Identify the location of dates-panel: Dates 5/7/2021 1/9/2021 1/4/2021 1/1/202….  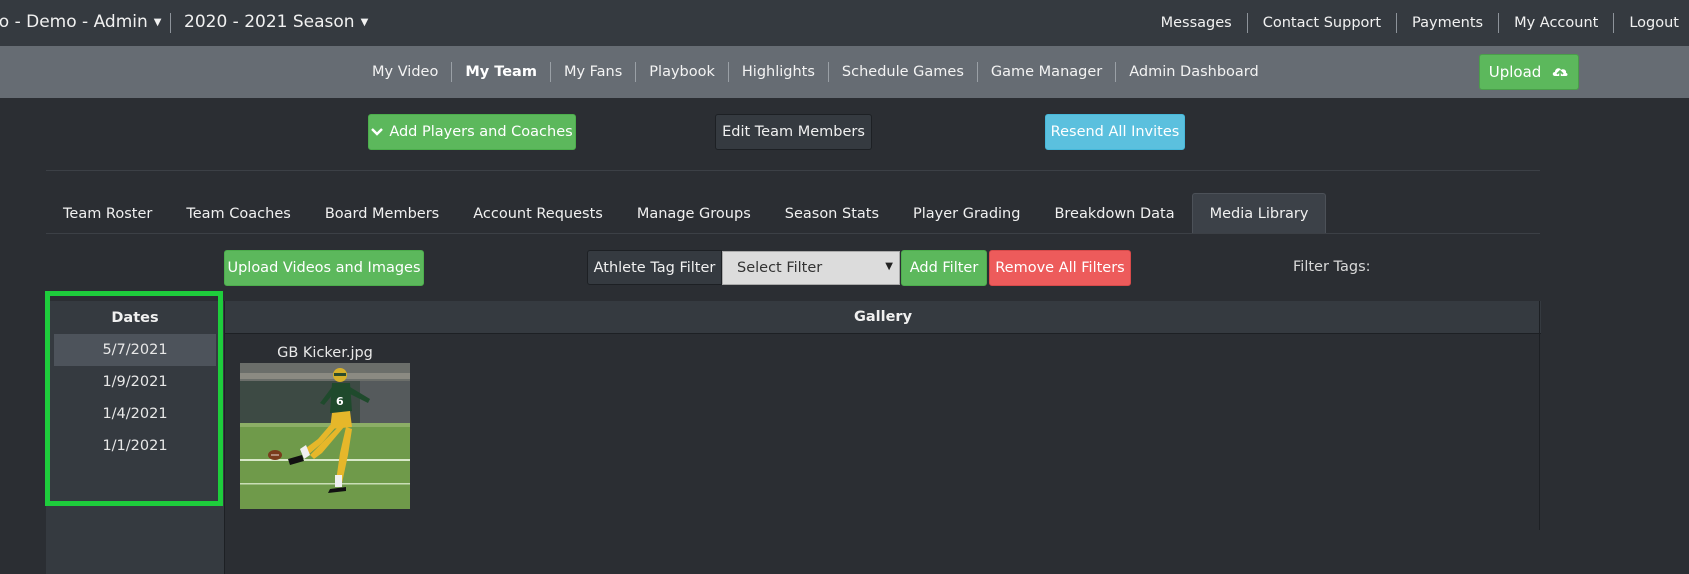
(135, 437).